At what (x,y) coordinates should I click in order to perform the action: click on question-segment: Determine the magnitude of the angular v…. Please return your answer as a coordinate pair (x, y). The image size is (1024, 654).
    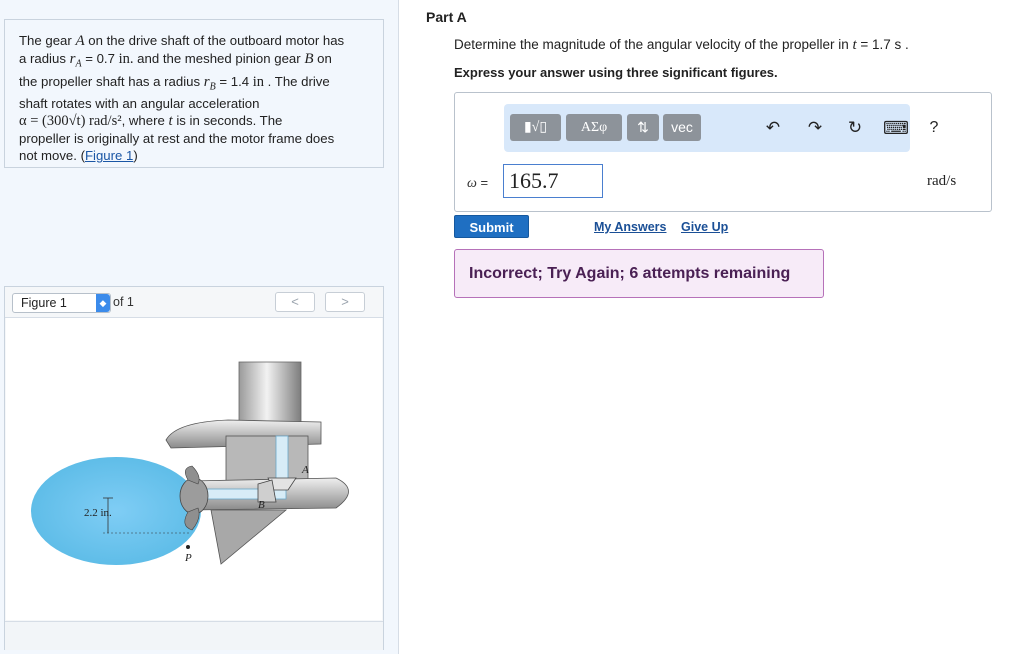
    Looking at the image, I should click on (653, 44).